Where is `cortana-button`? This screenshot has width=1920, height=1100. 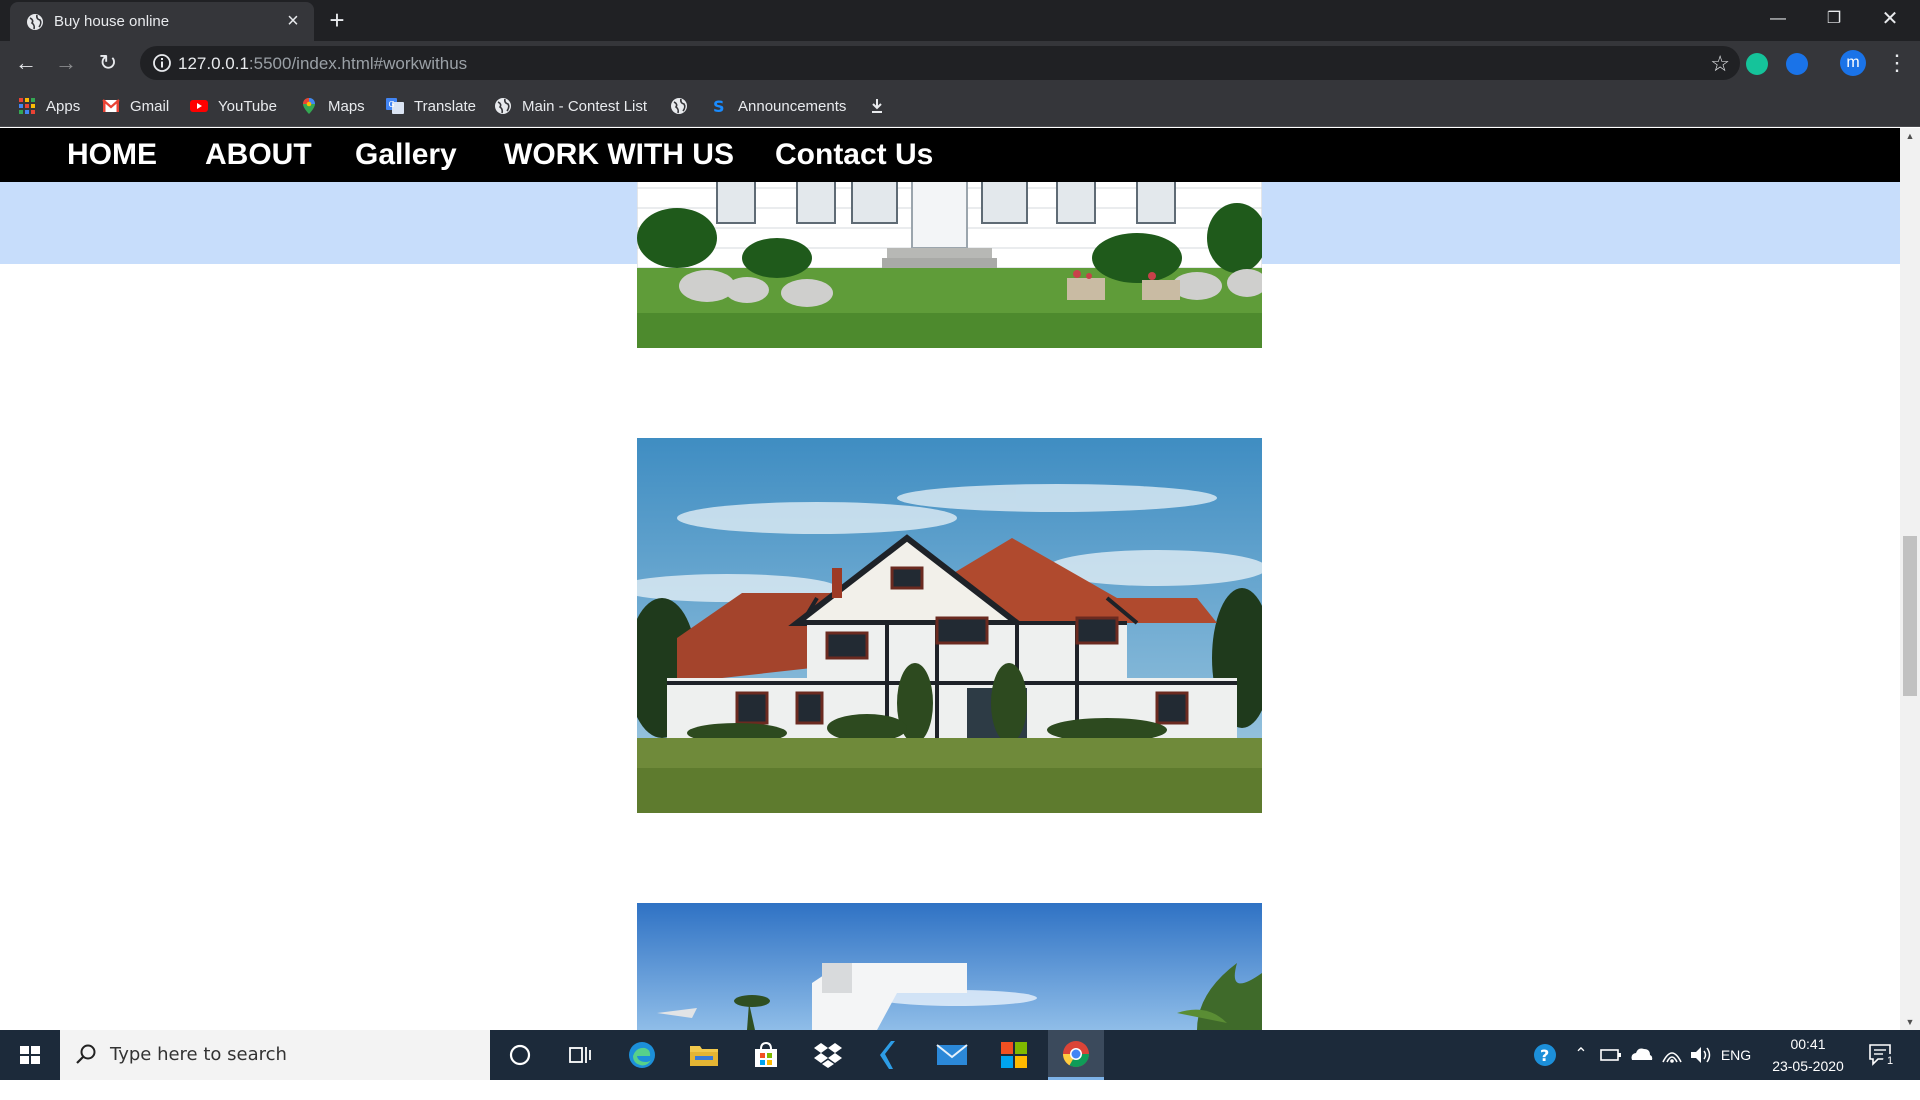 cortana-button is located at coordinates (520, 1055).